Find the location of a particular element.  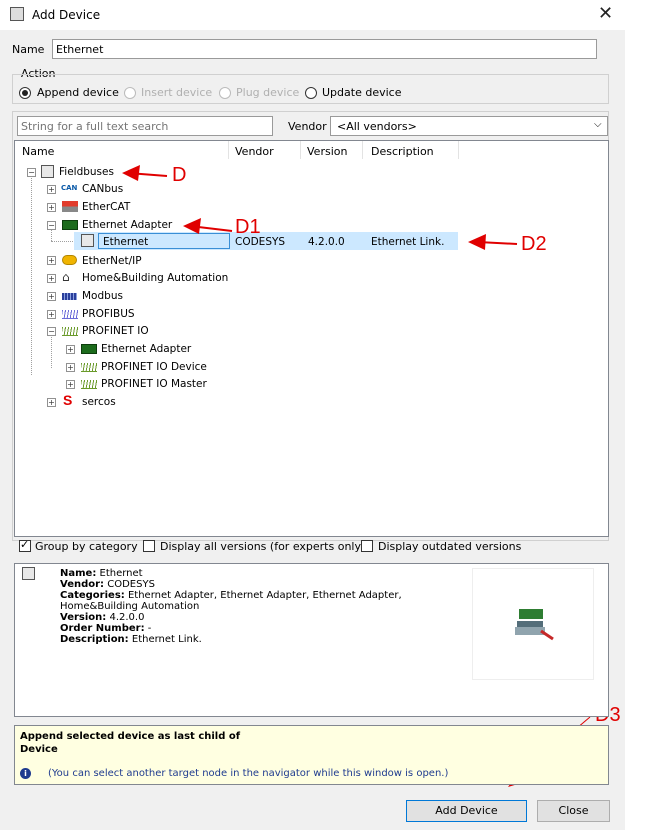

group-by-category-checkbox is located at coordinates (25, 545).